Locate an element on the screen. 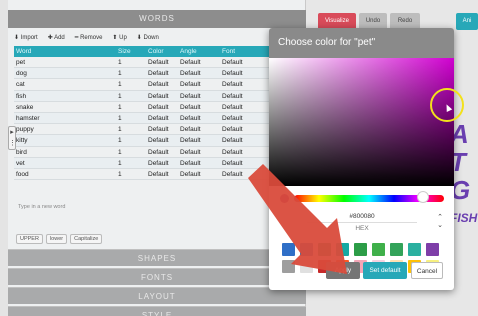 This screenshot has height=316, width=478. section-layout: LAYOUT is located at coordinates (157, 295).